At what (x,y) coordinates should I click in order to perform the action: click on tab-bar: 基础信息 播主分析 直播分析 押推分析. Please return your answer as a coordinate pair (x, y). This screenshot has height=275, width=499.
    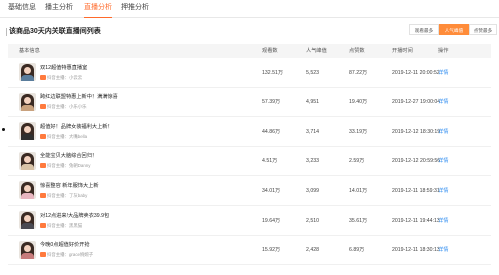
    Looking at the image, I should click on (249, 9).